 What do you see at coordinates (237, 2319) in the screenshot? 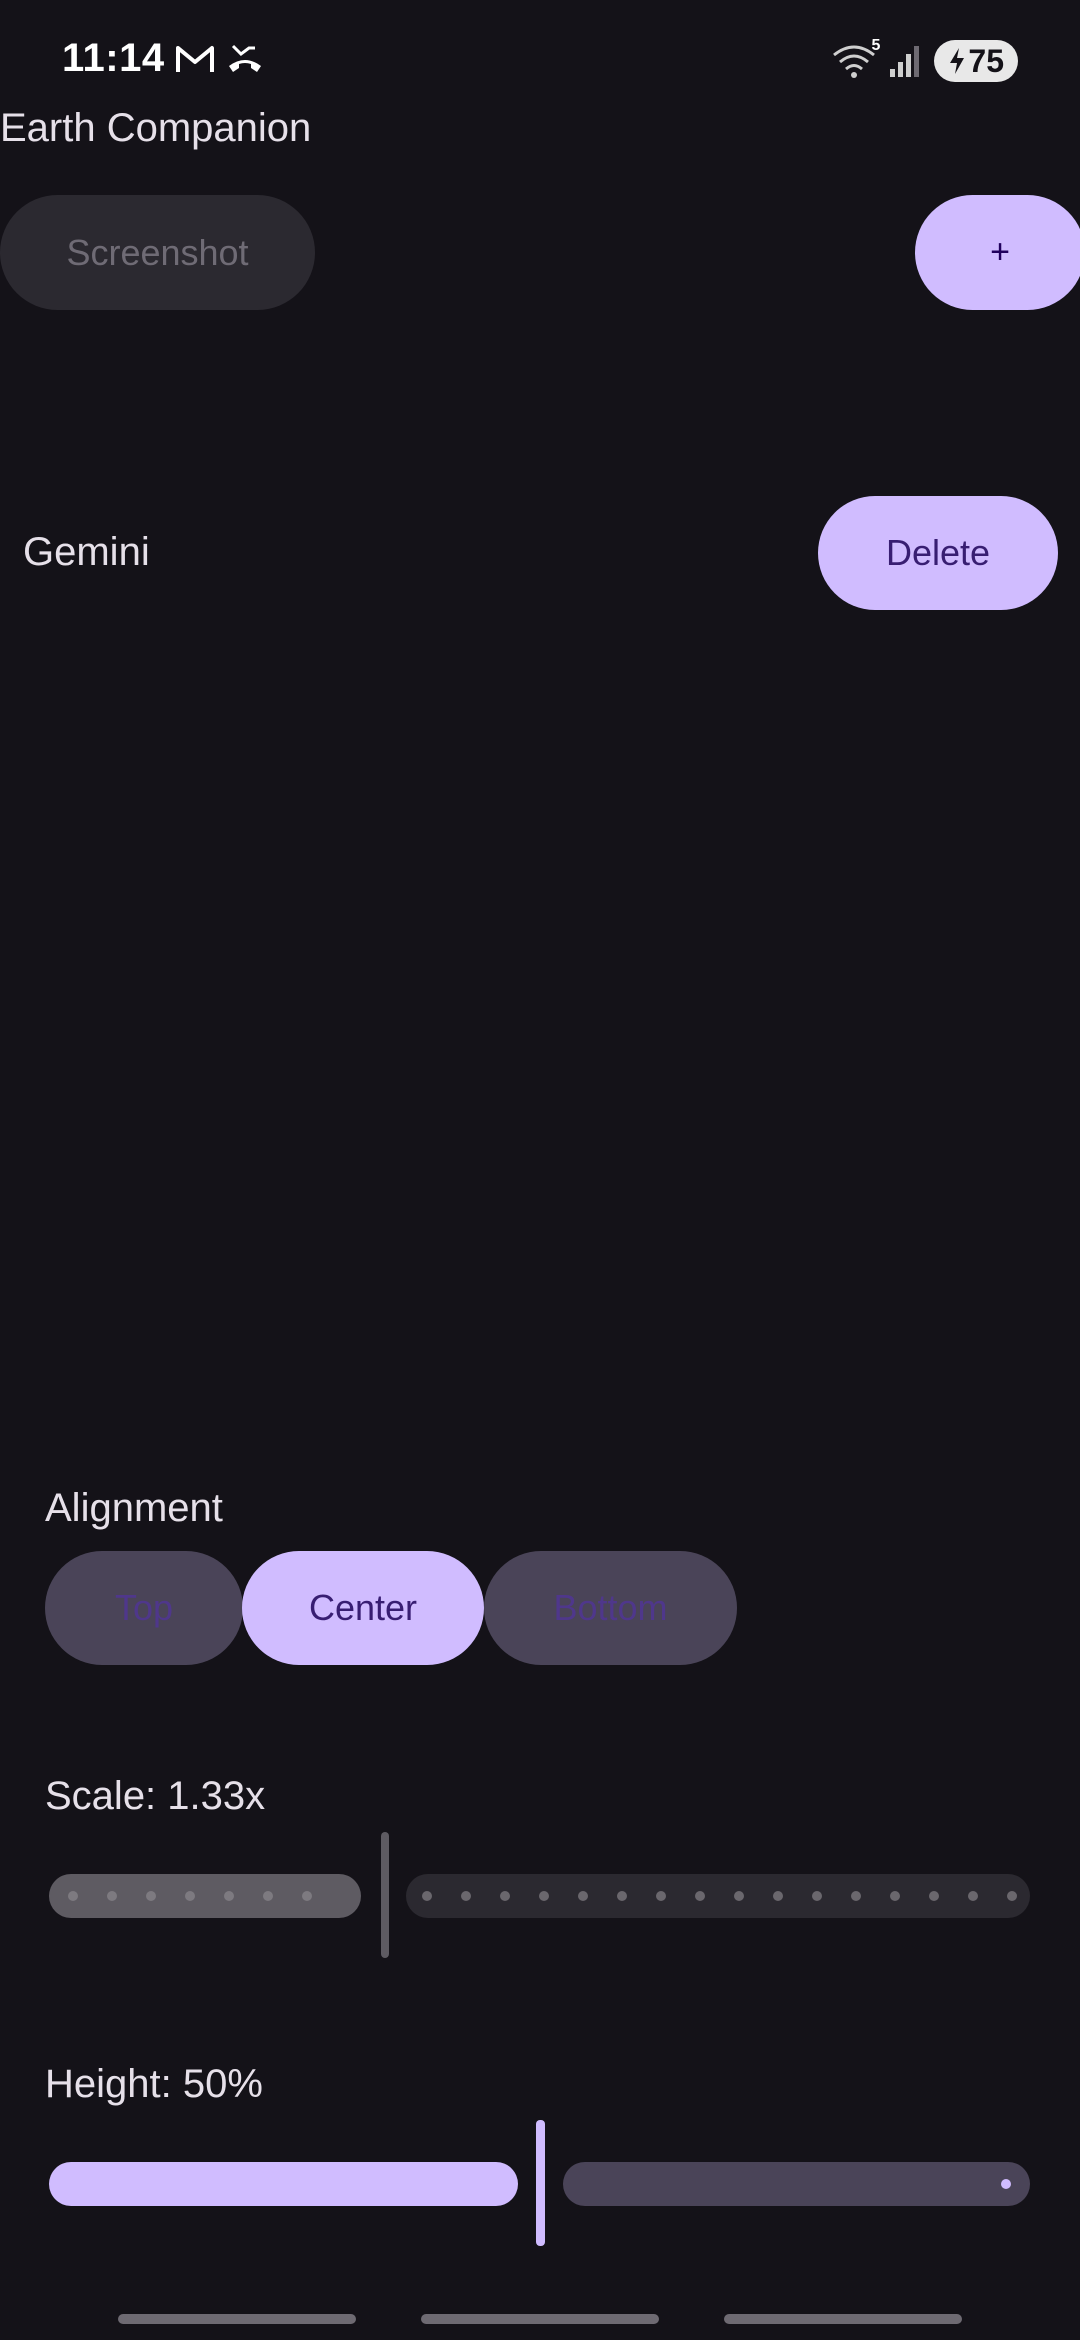
I see `nav-bar-left` at bounding box center [237, 2319].